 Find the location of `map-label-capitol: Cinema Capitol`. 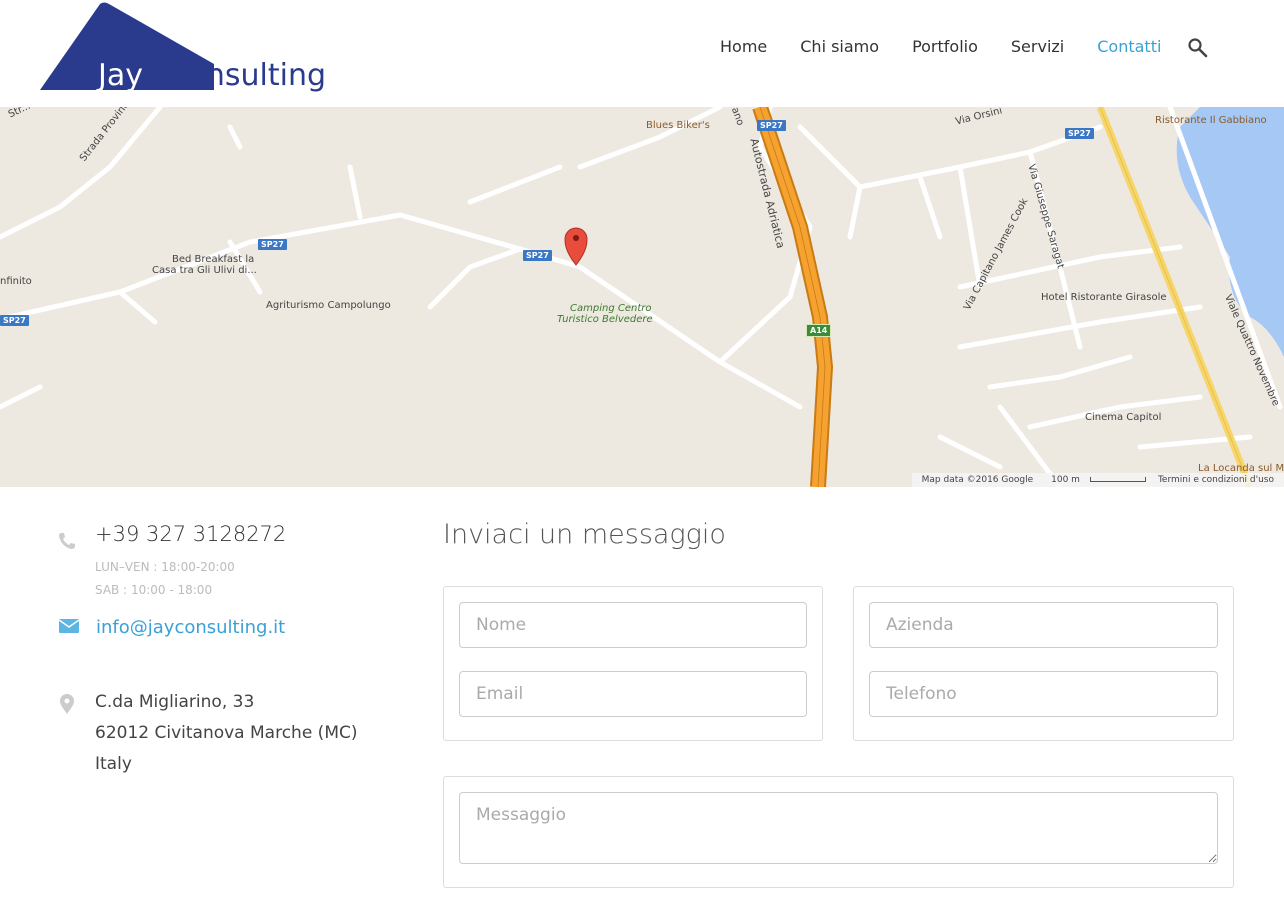

map-label-capitol: Cinema Capitol is located at coordinates (1123, 417).